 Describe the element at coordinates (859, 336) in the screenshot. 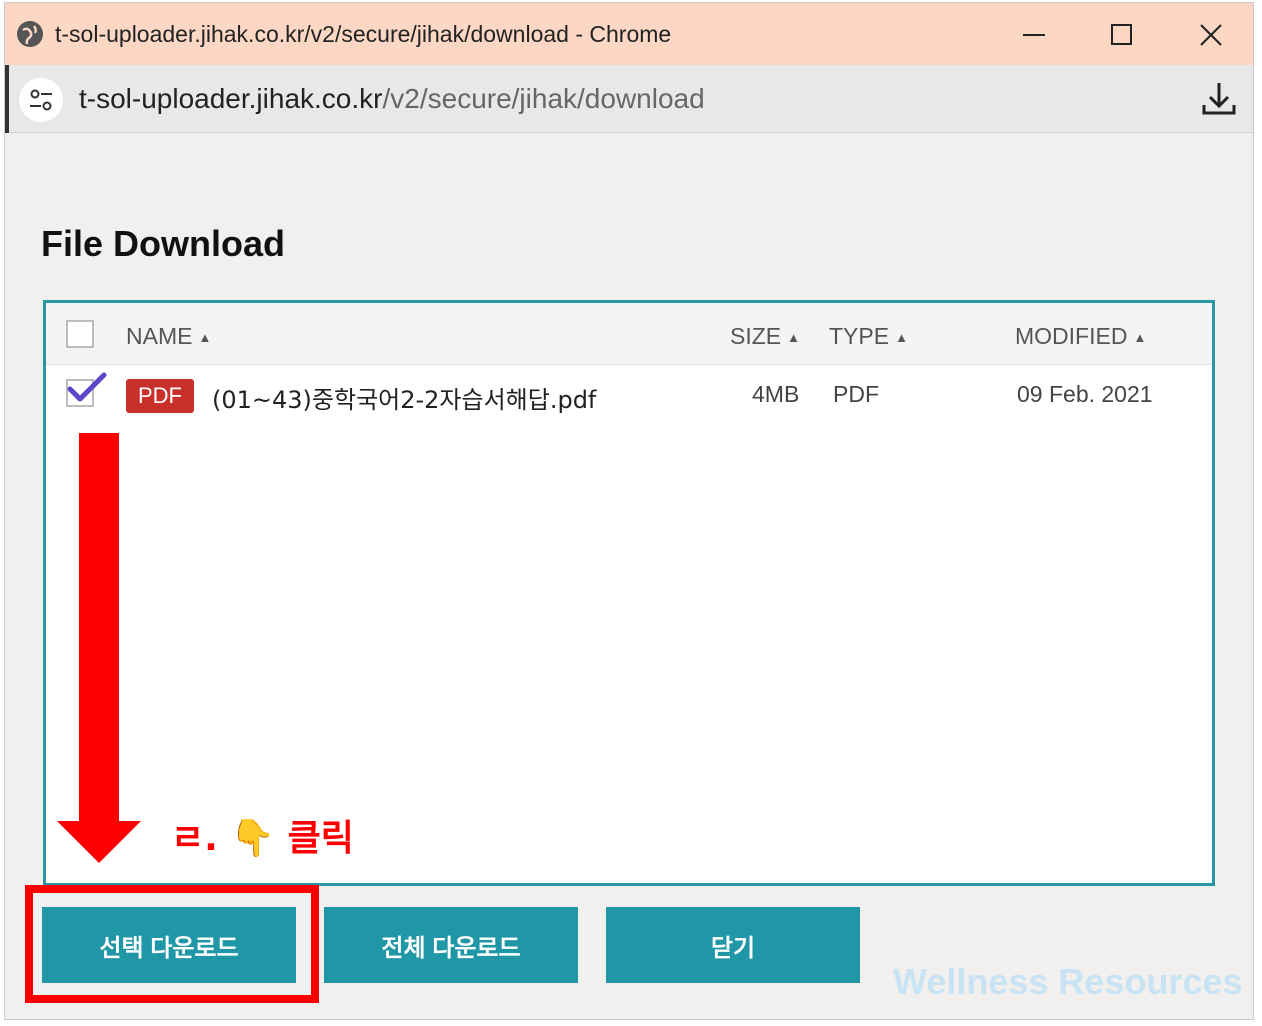

I see `column-label: TYPE` at that location.